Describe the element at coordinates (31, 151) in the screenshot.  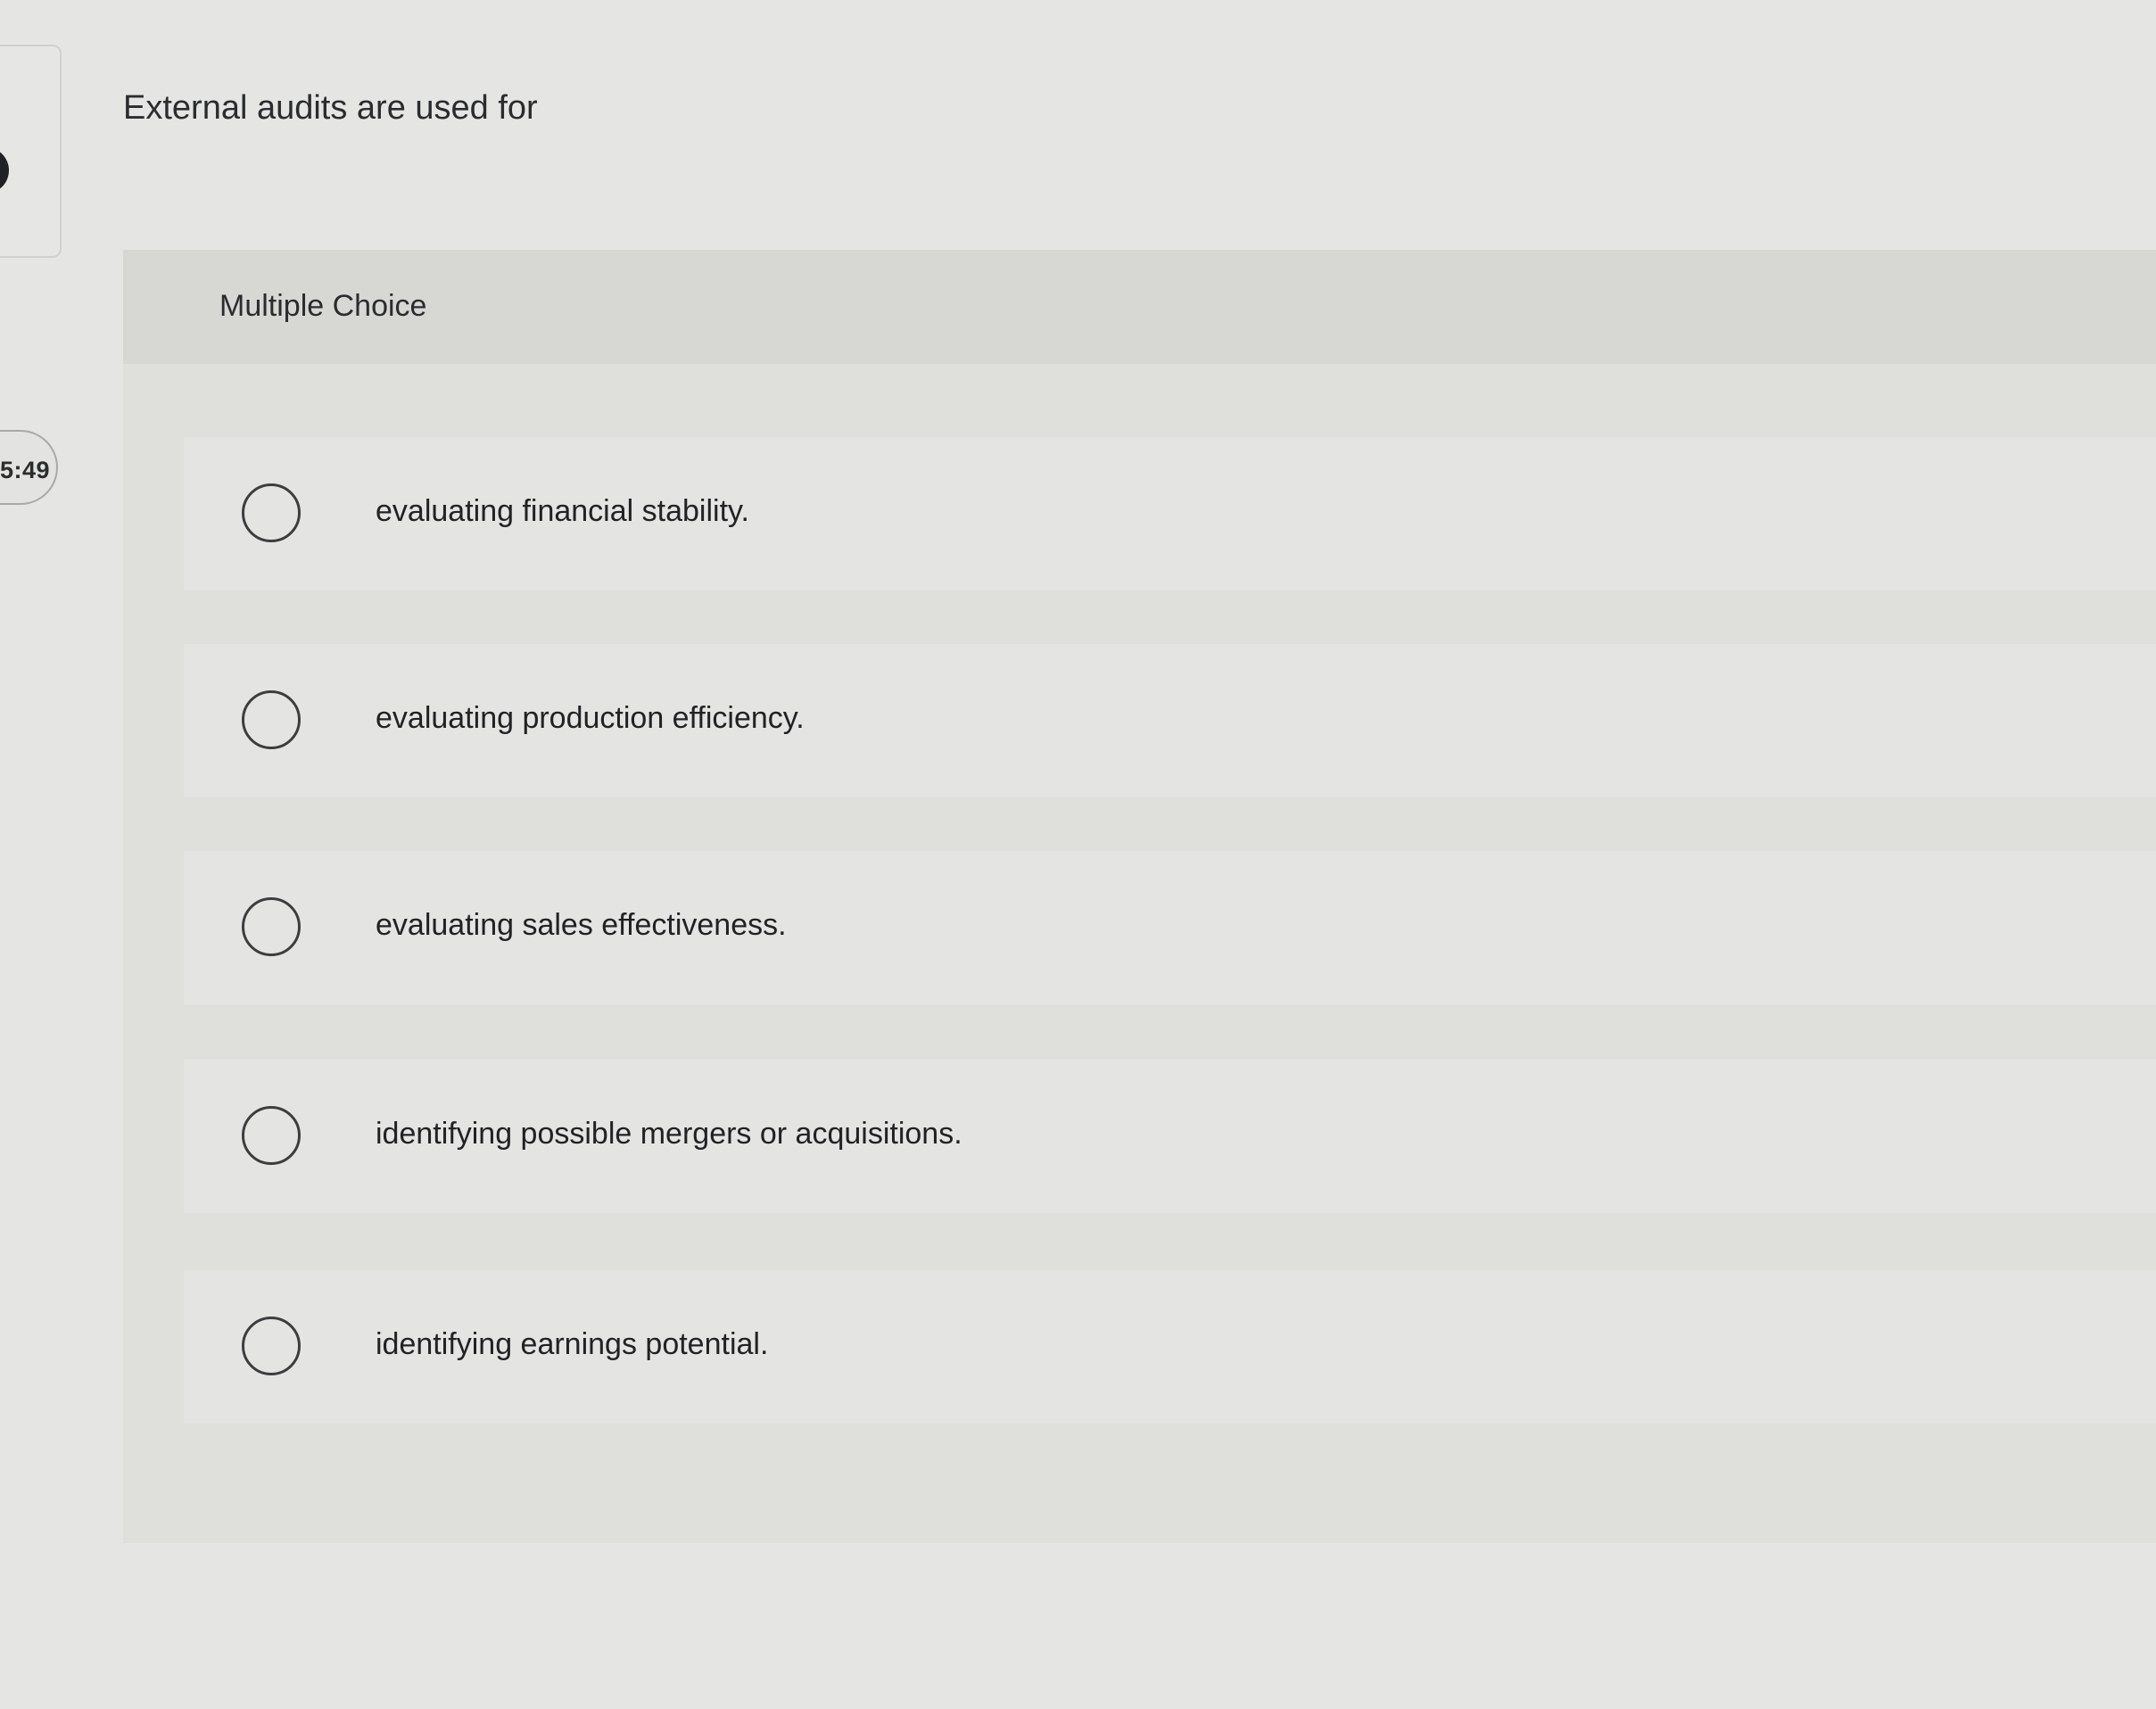
I see `side-panel` at that location.